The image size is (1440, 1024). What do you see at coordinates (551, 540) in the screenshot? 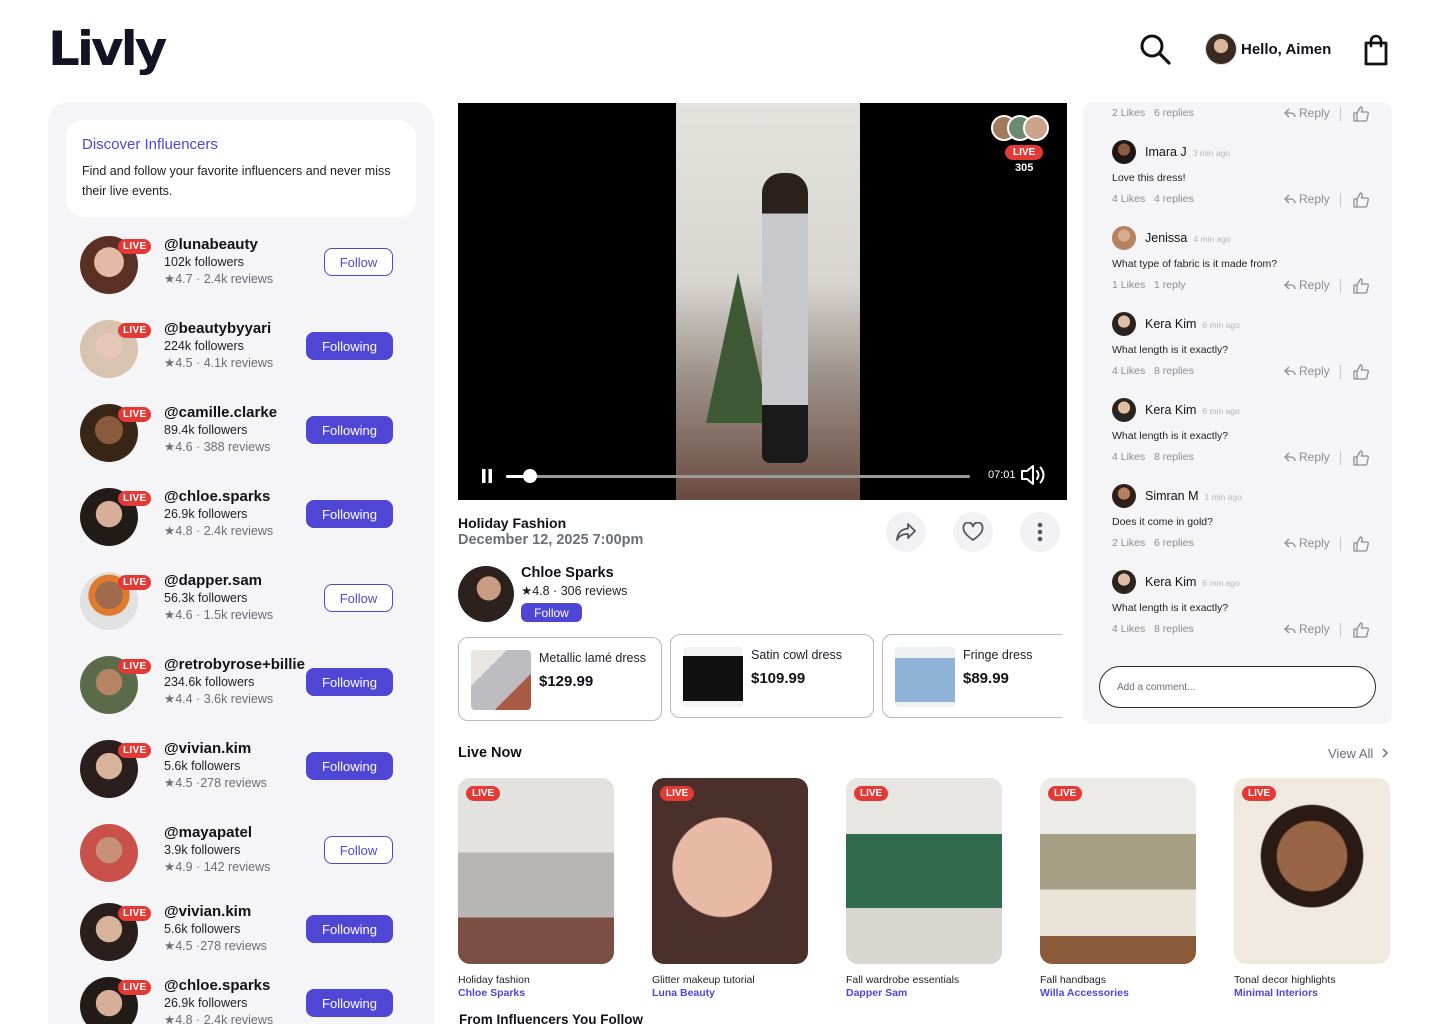
I see `stream-date: December 12, 2025 7:00pm` at bounding box center [551, 540].